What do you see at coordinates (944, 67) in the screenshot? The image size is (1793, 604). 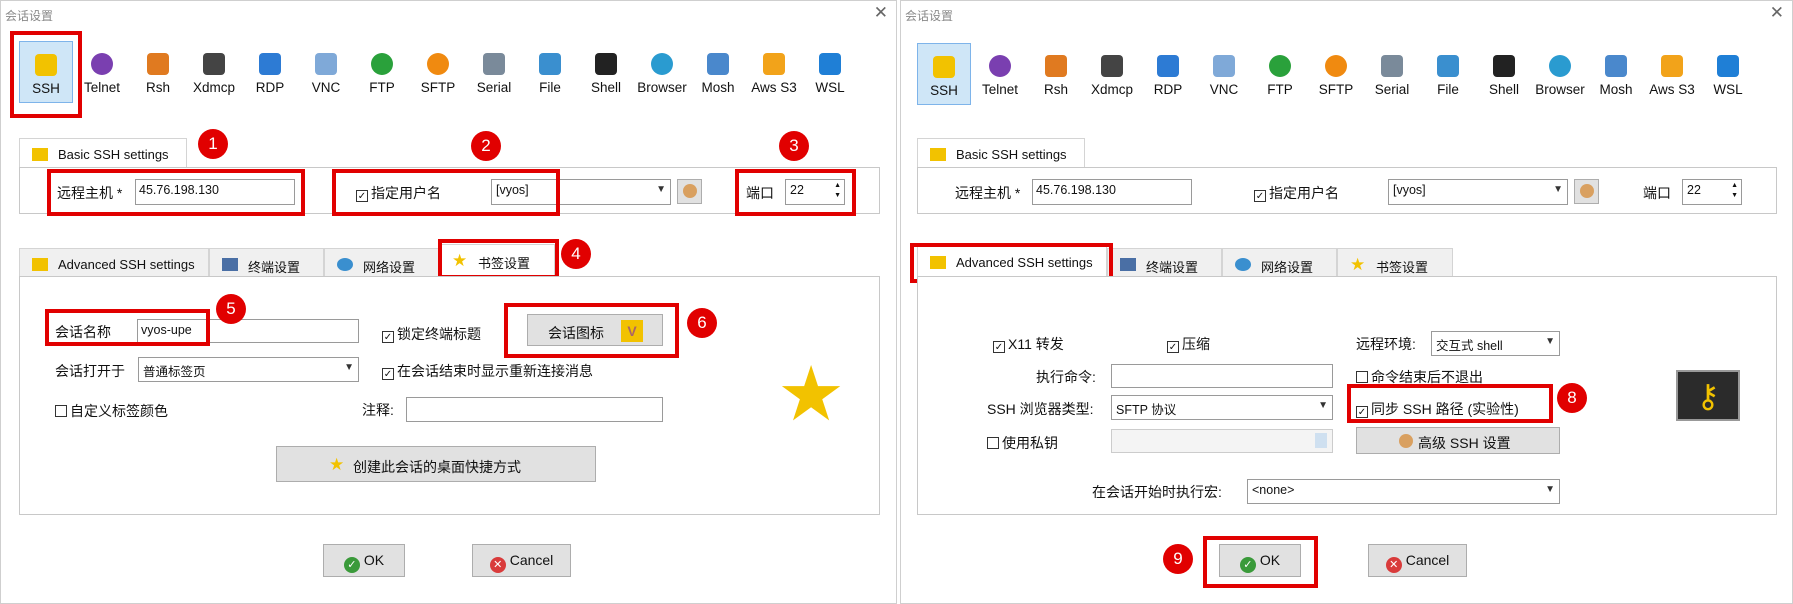 I see `ssh-icon` at bounding box center [944, 67].